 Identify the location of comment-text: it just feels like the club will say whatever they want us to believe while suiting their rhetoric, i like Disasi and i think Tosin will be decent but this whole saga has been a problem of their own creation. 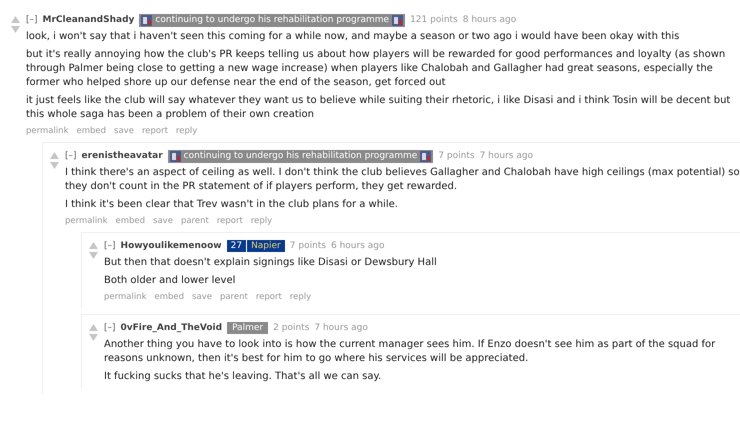
(379, 108).